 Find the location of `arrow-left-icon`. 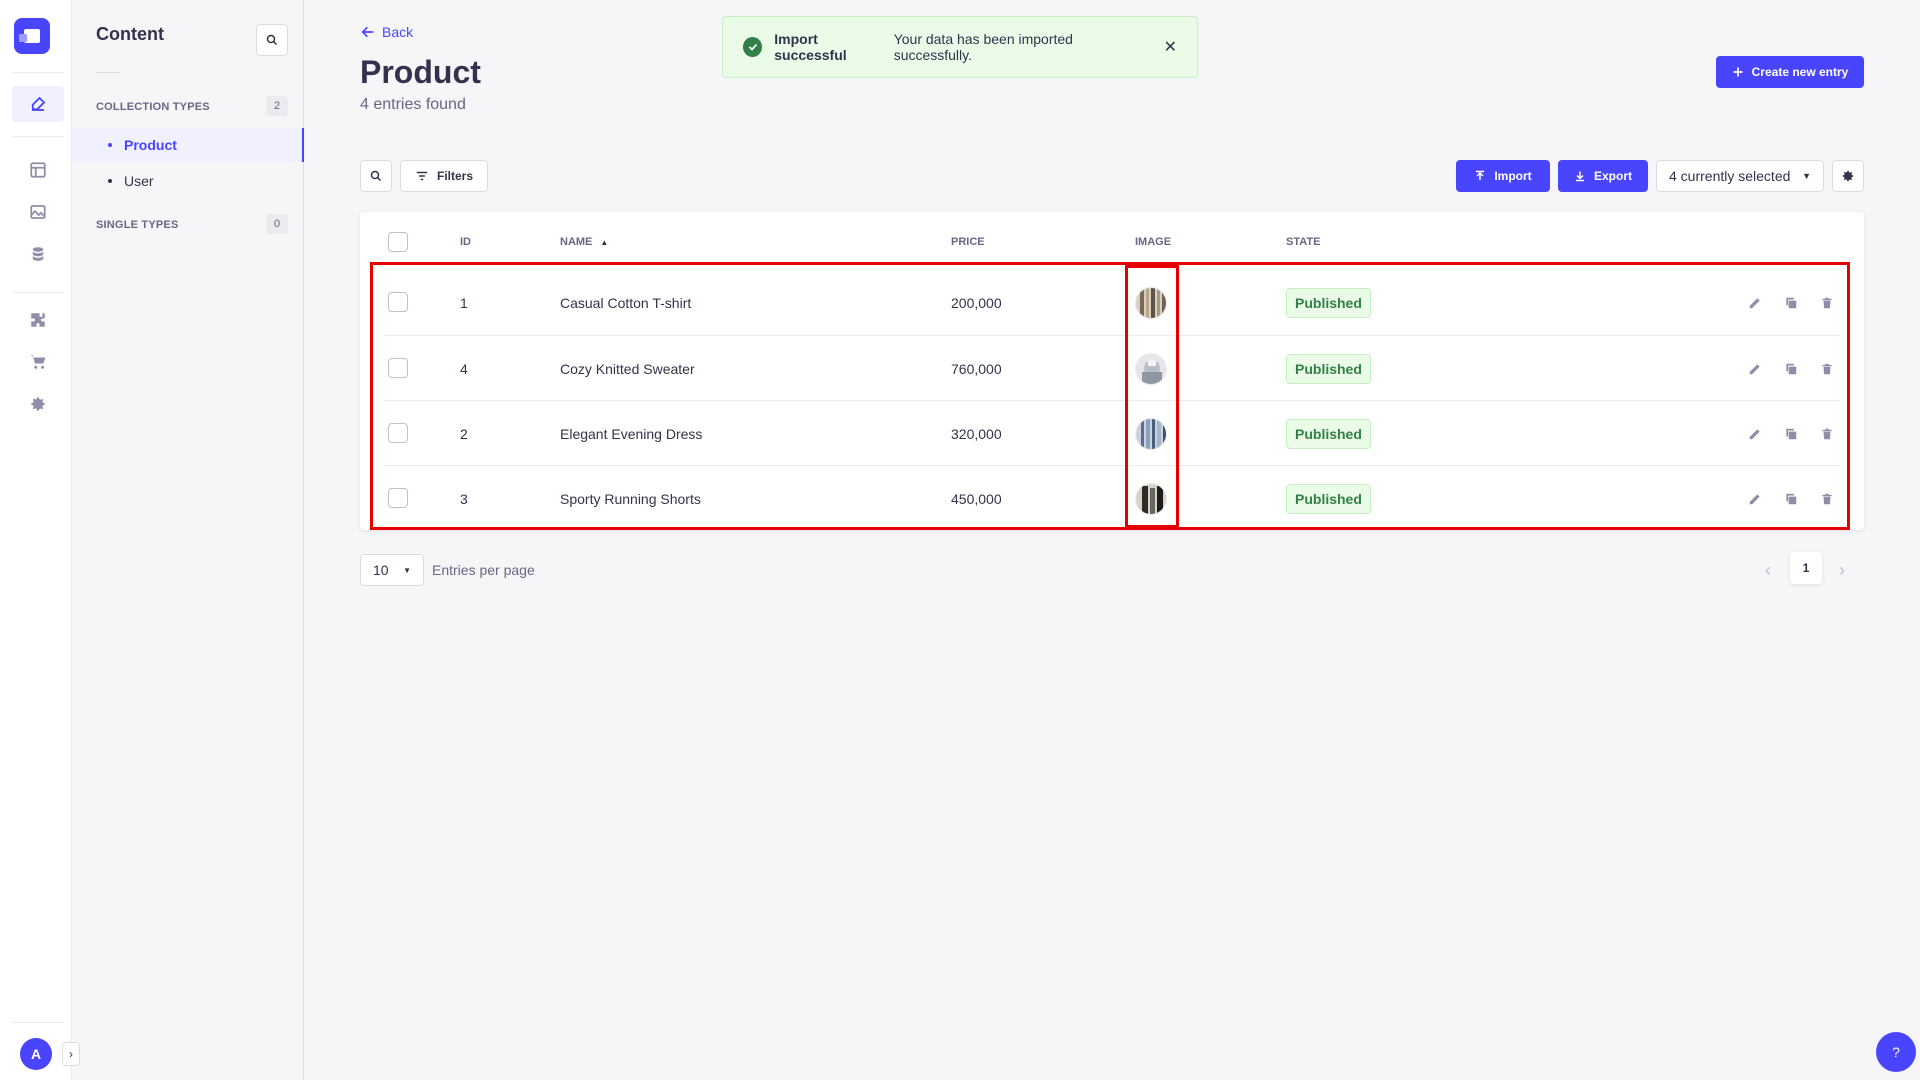

arrow-left-icon is located at coordinates (367, 32).